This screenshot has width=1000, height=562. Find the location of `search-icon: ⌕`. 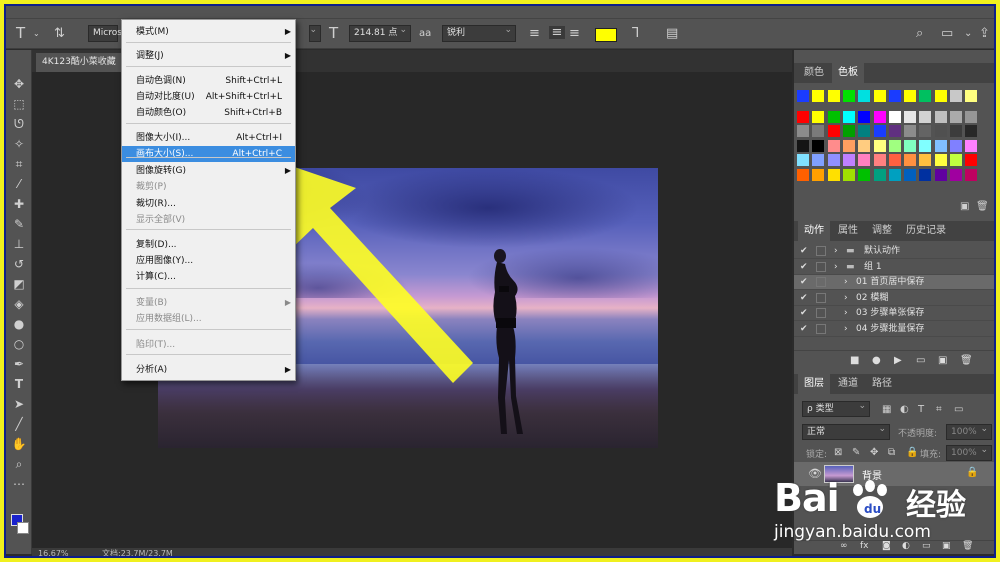

search-icon: ⌕ is located at coordinates (919, 33).